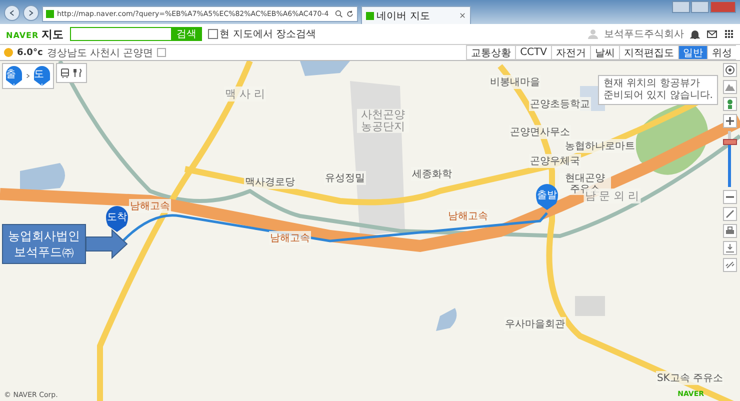 The width and height of the screenshot is (740, 401). Describe the element at coordinates (570, 52) in the screenshot. I see `map-type-tab: 자전거` at that location.